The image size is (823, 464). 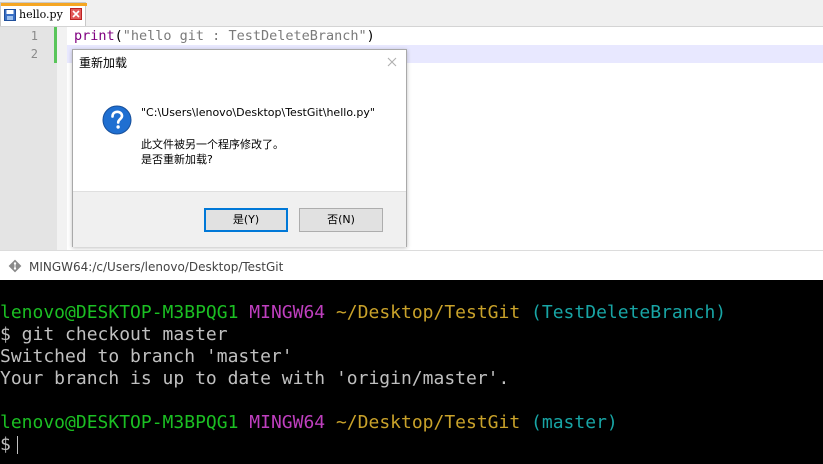 I want to click on terminal-title: MINGW64:/c/Users/lenovo/Desktop/TestGit, so click(x=156, y=267).